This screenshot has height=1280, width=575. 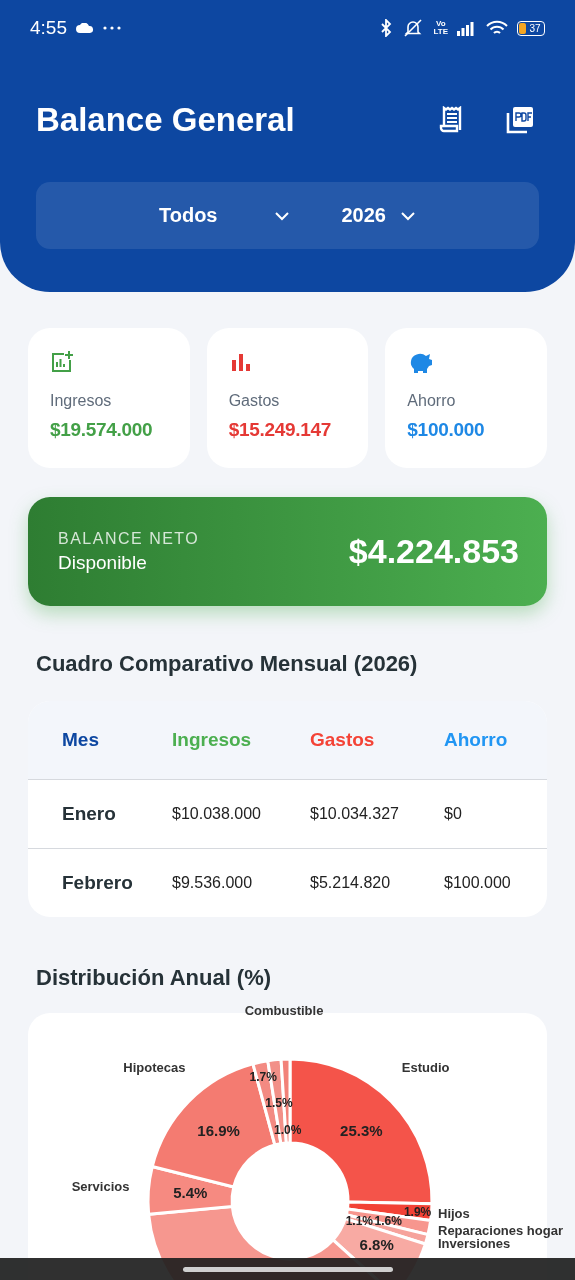 What do you see at coordinates (351, 883) in the screenshot?
I see `table-cell-text: $5.214.820` at bounding box center [351, 883].